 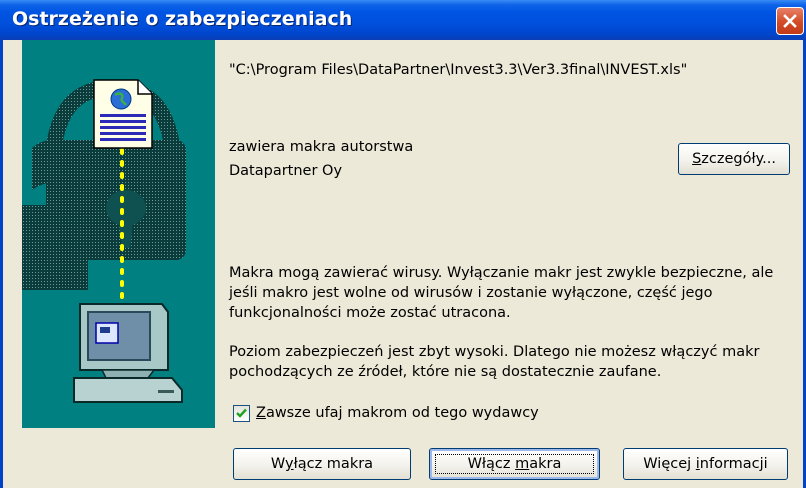 What do you see at coordinates (1, 264) in the screenshot?
I see `window-frame-left` at bounding box center [1, 264].